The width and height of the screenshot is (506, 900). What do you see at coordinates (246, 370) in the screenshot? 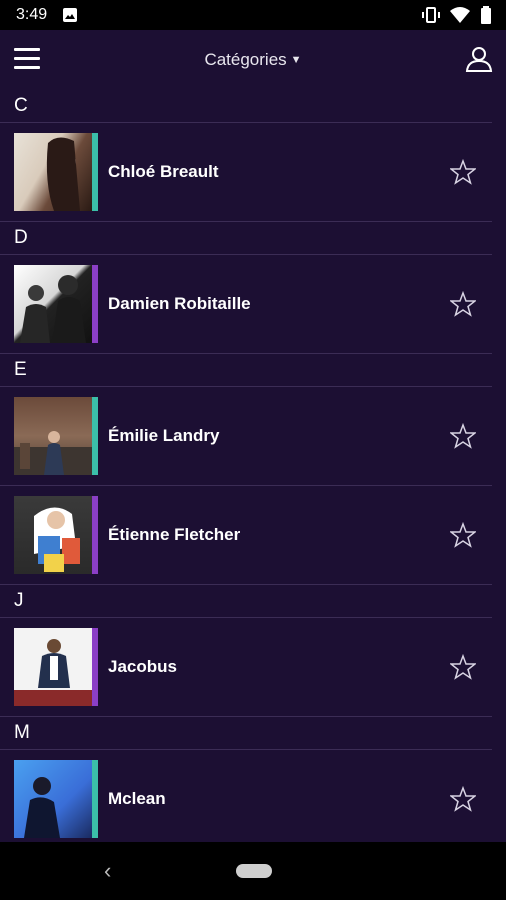
I see `section-header: E` at bounding box center [246, 370].